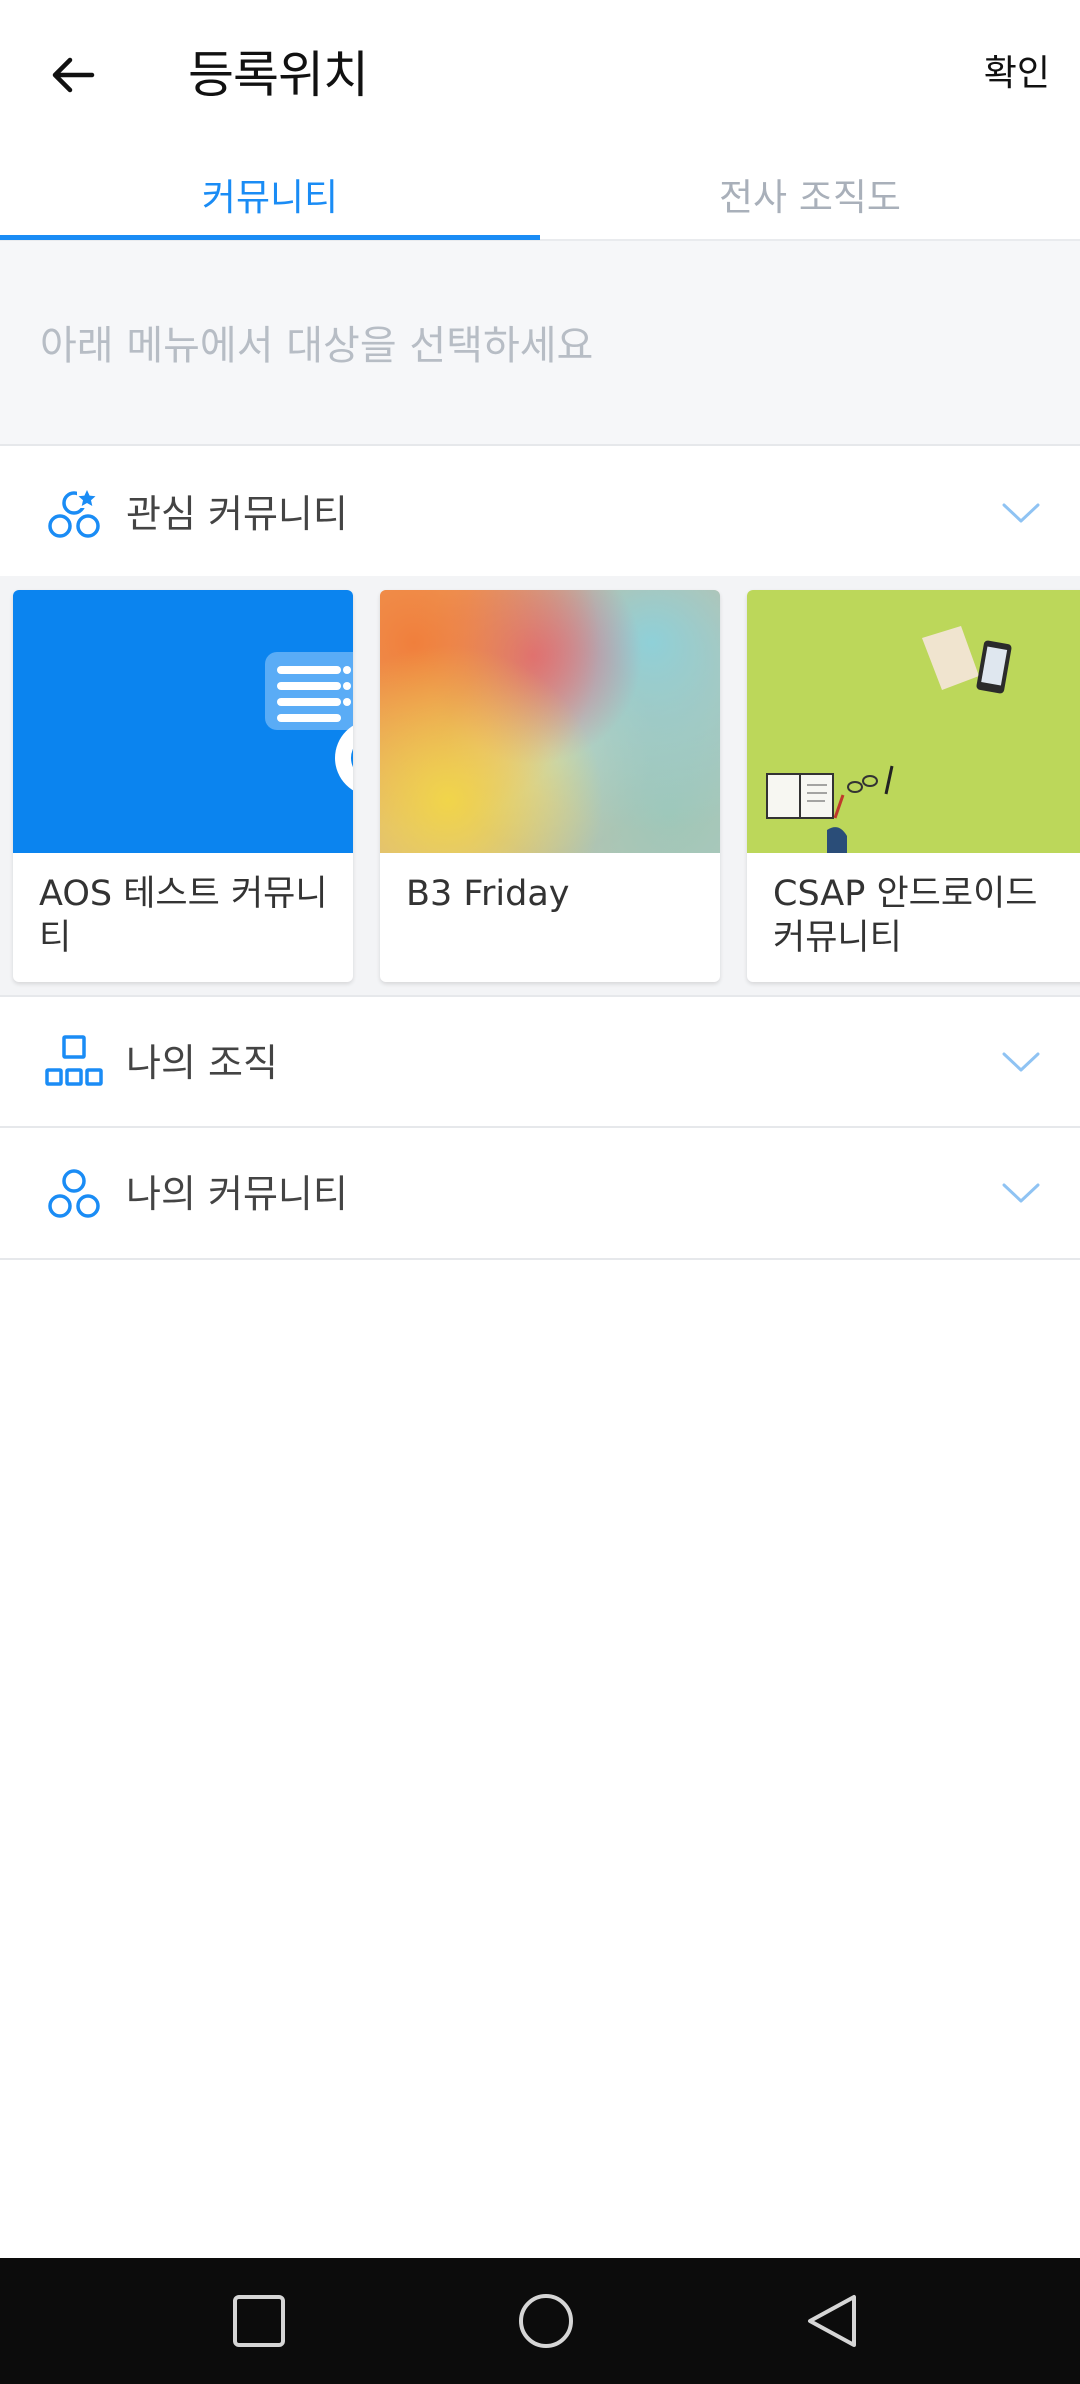 Image resolution: width=1080 pixels, height=2384 pixels. What do you see at coordinates (237, 1194) in the screenshot?
I see `section-mine-label: 나의 커뮤니티` at bounding box center [237, 1194].